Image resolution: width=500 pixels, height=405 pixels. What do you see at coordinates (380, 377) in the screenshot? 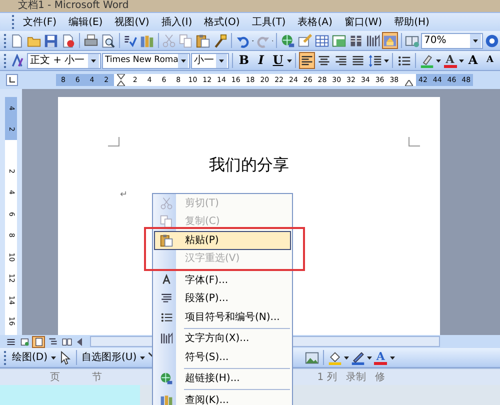
I see `status-revision: 修` at bounding box center [380, 377].